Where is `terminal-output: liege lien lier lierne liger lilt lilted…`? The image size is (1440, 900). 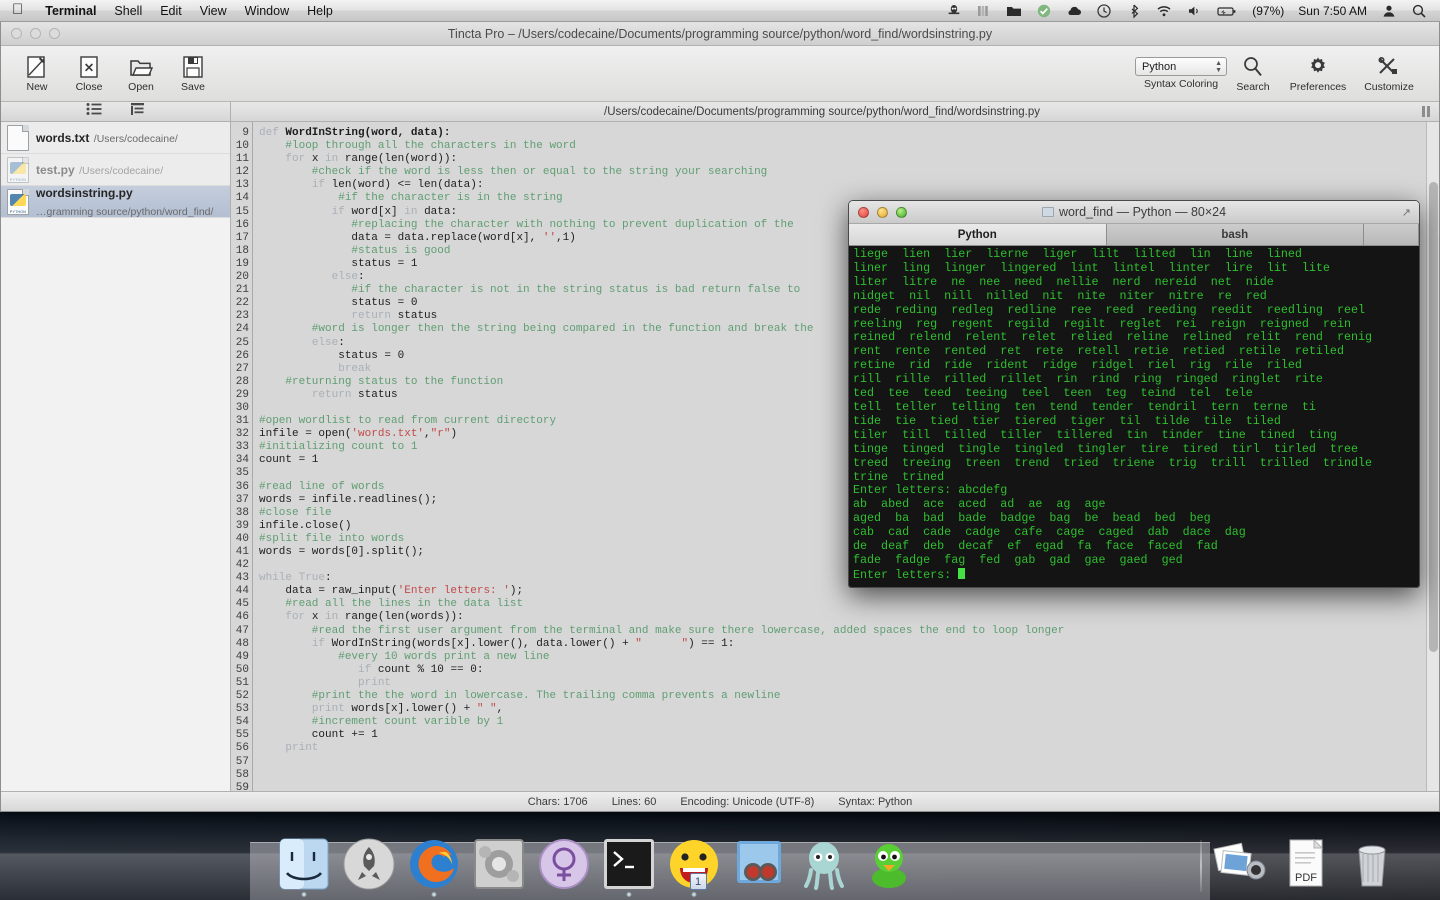 terminal-output: liege lien lier lierne liger lilt lilted… is located at coordinates (1134, 416).